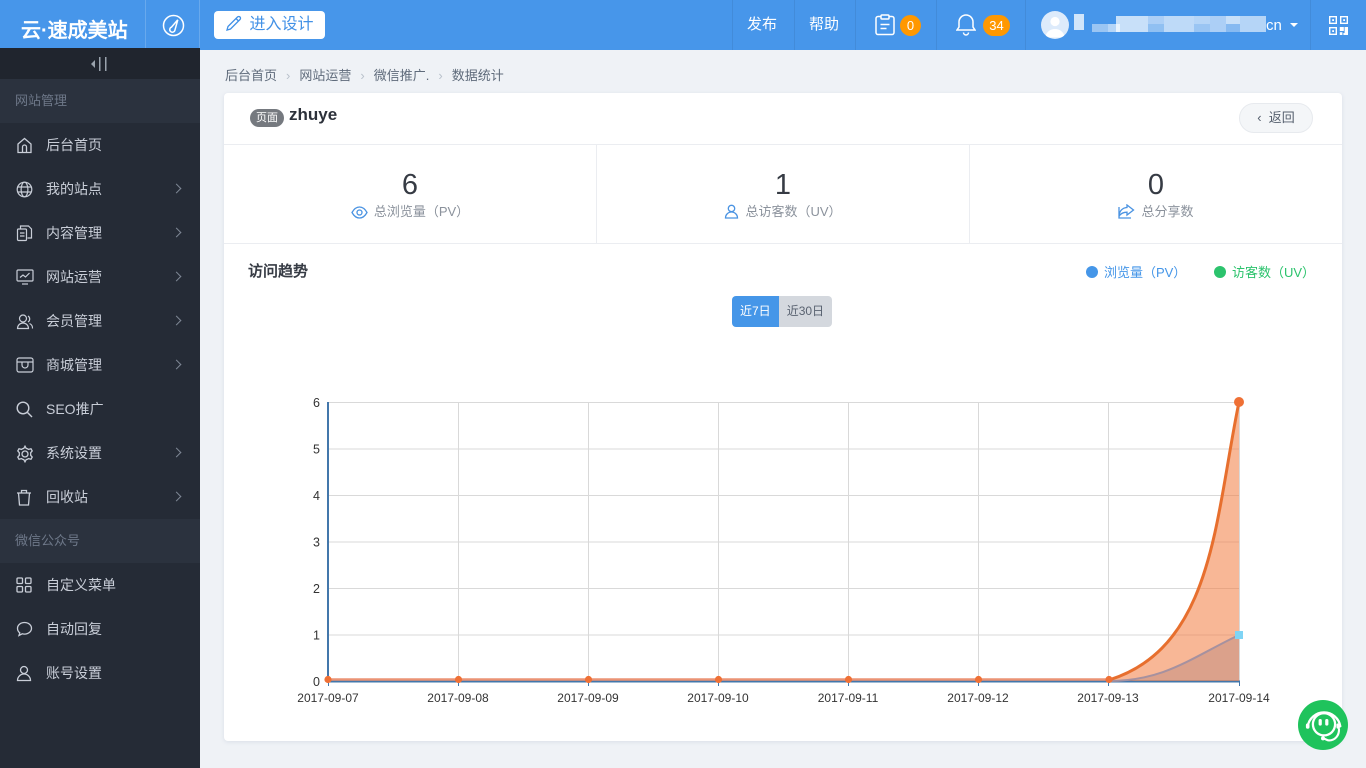 The image size is (1366, 768). I want to click on svg-text: 3, so click(316, 543).